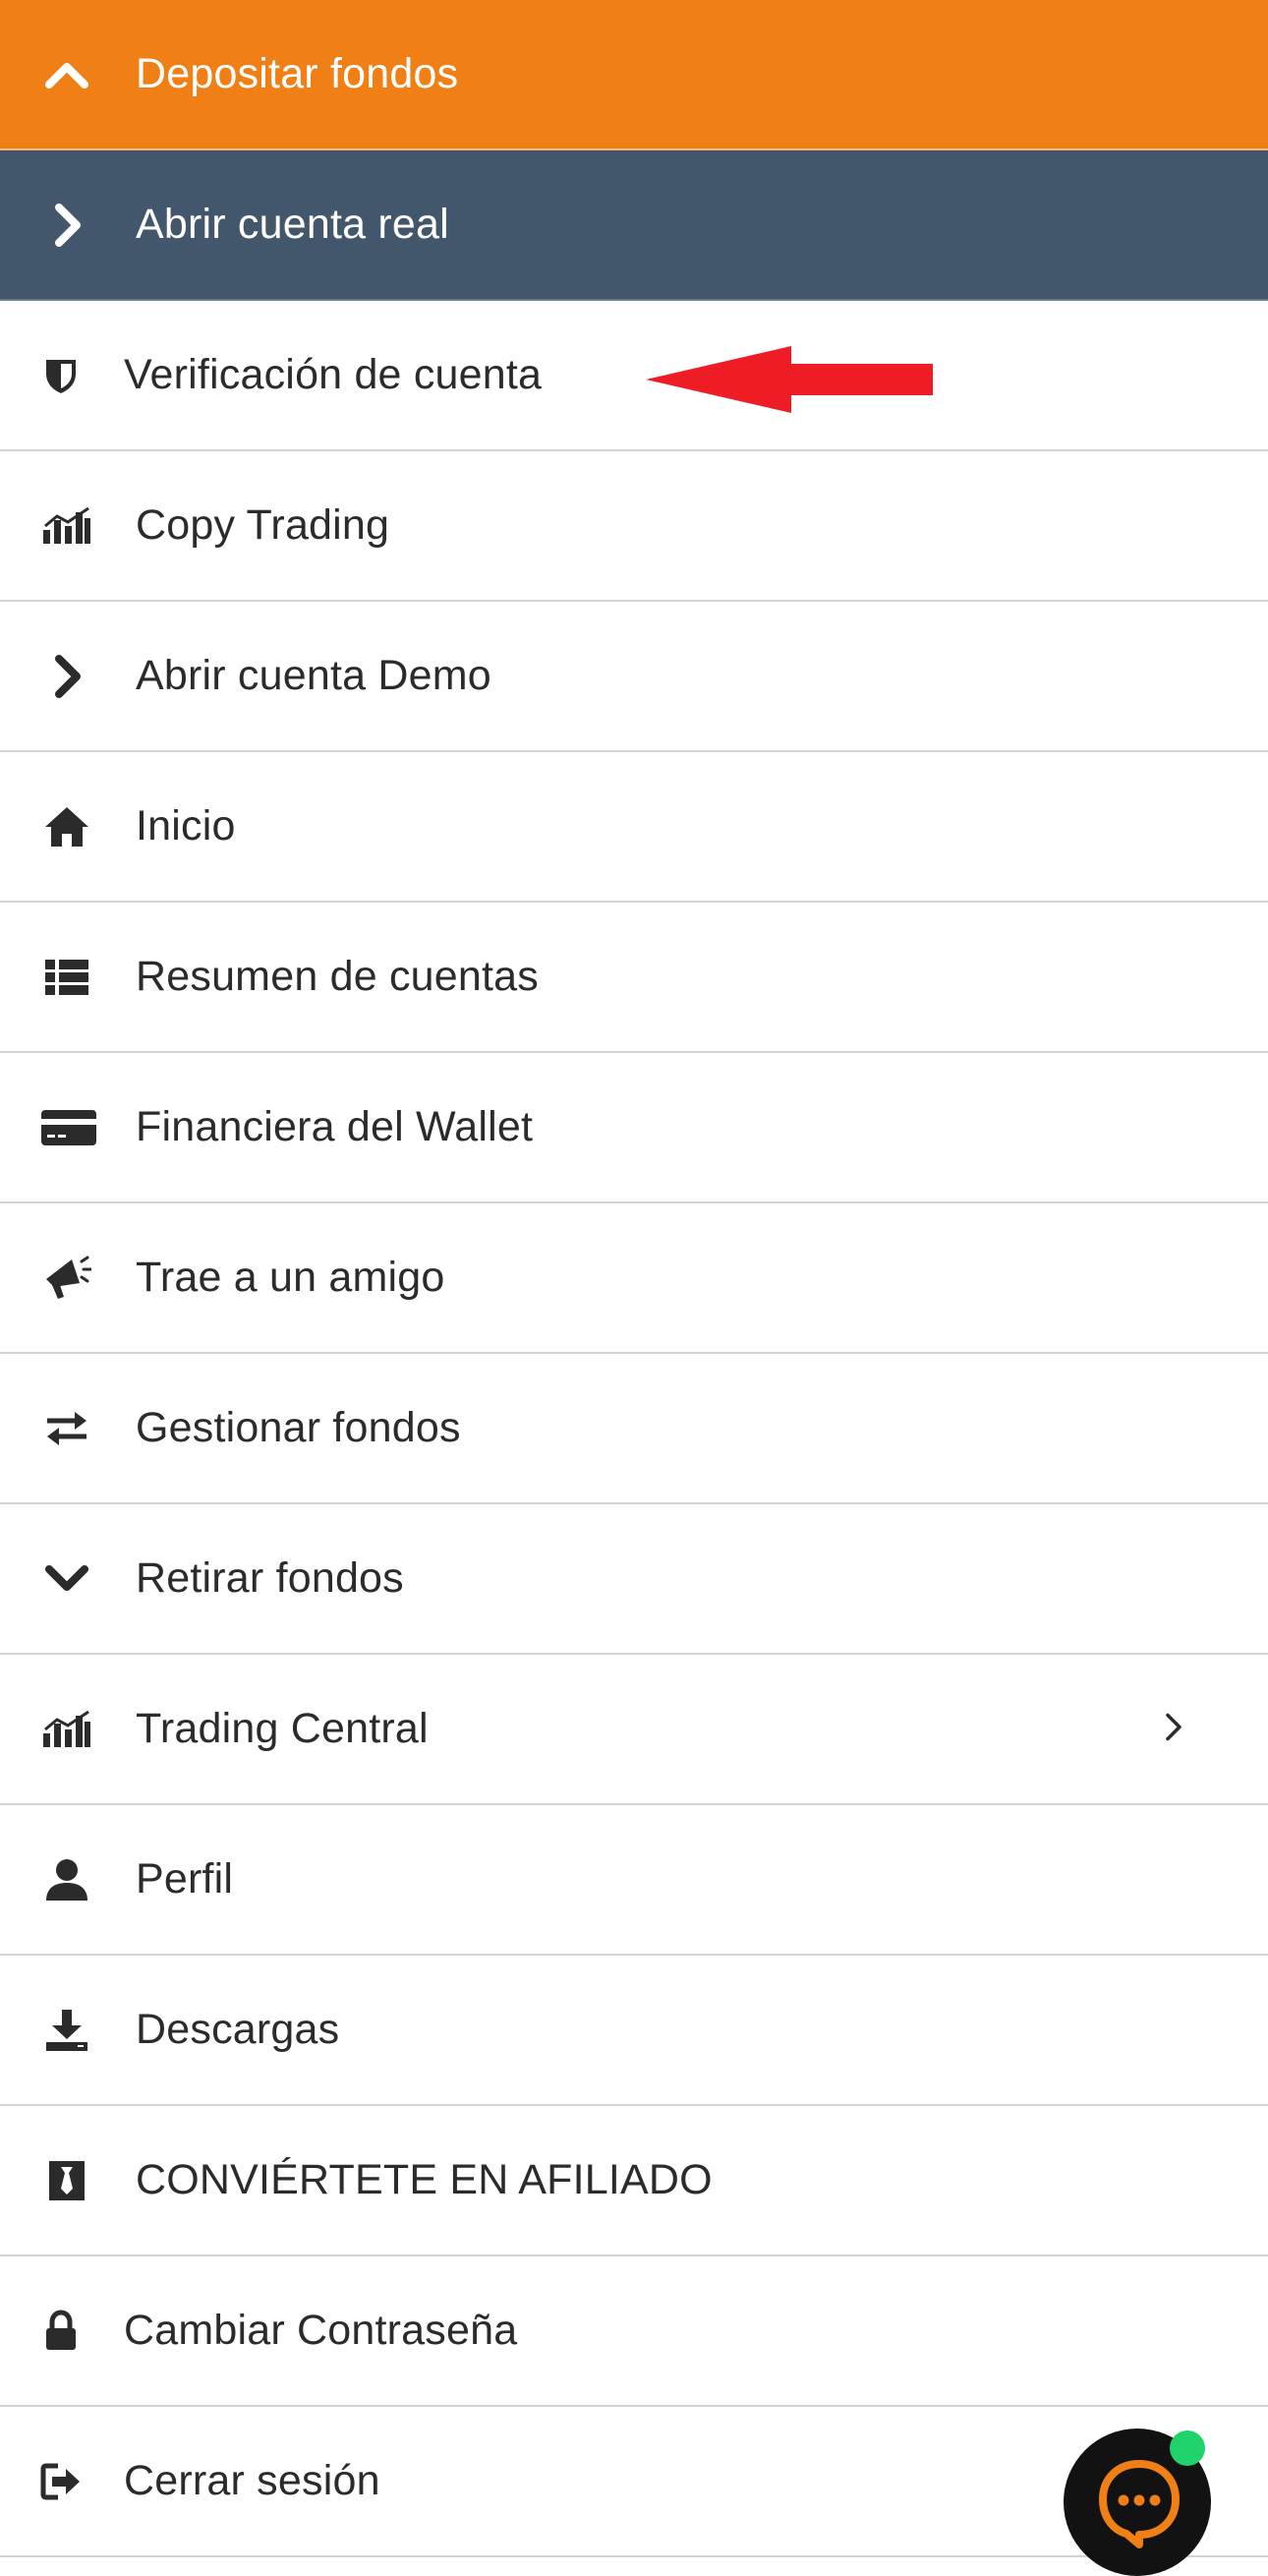  What do you see at coordinates (60, 2331) in the screenshot?
I see `lock-icon` at bounding box center [60, 2331].